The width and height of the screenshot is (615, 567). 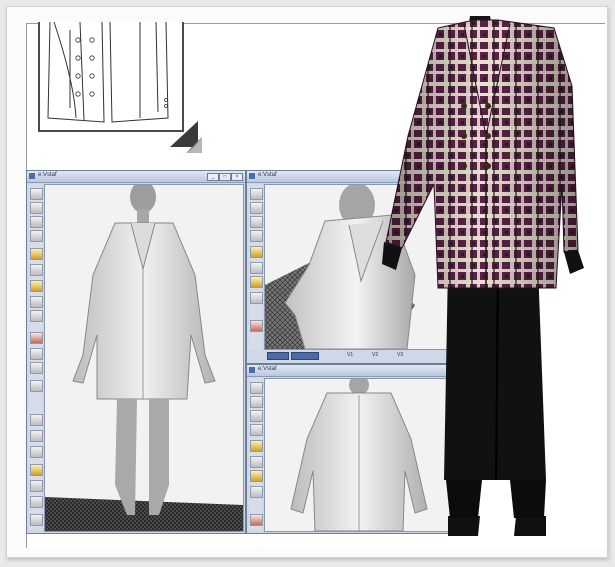 I want to click on window-titlebar: e:Vstaf _ □ ×, so click(x=136, y=177).